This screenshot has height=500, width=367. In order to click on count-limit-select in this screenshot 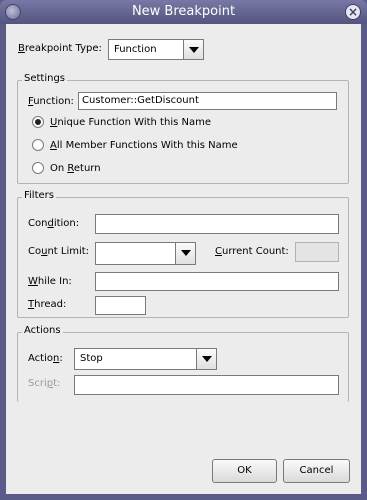, I will do `click(145, 253)`.